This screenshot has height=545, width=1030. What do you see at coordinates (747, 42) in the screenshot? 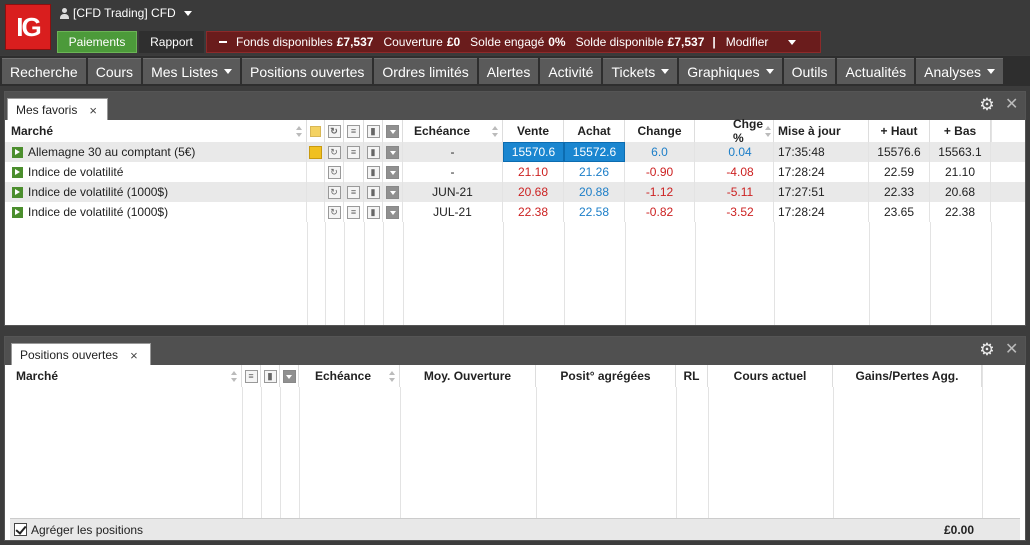
I see `modify-link: Modifier` at bounding box center [747, 42].